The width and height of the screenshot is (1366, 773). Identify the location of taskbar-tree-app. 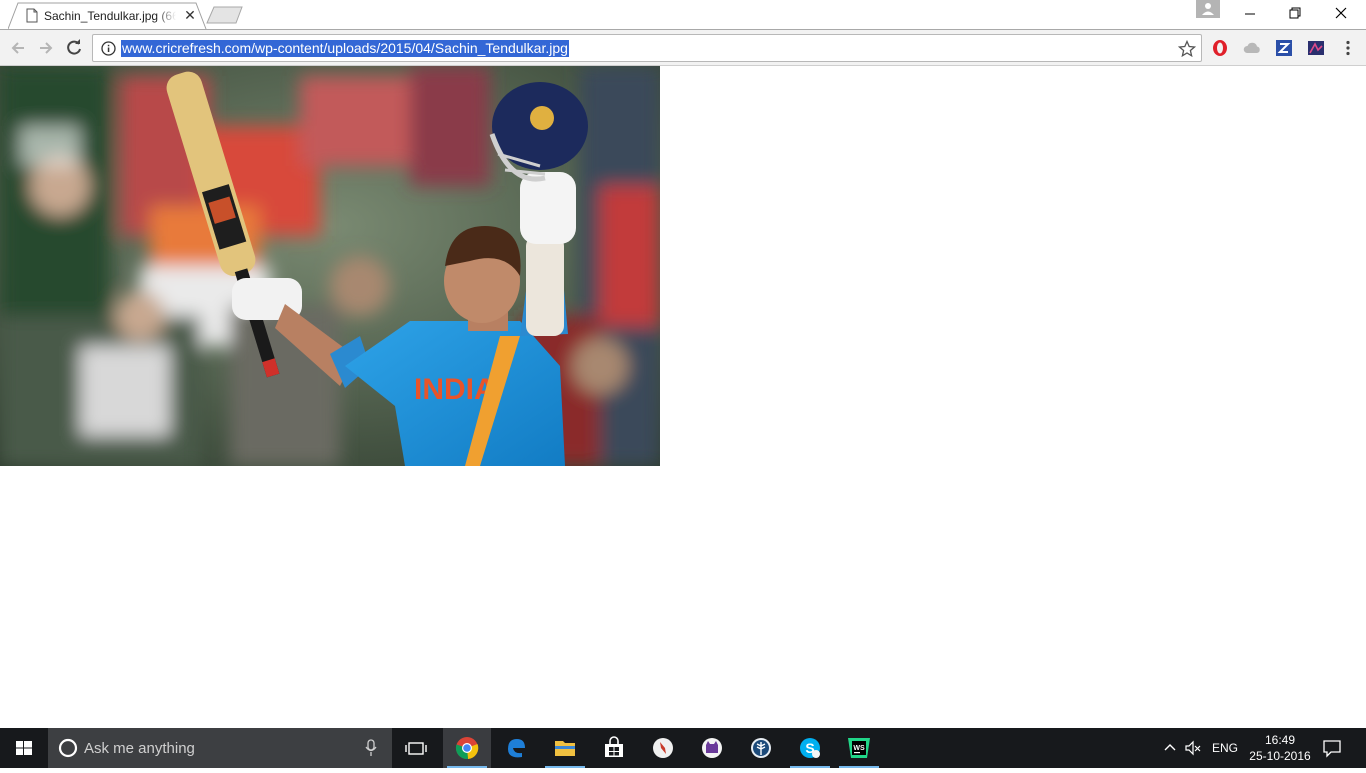
(761, 748).